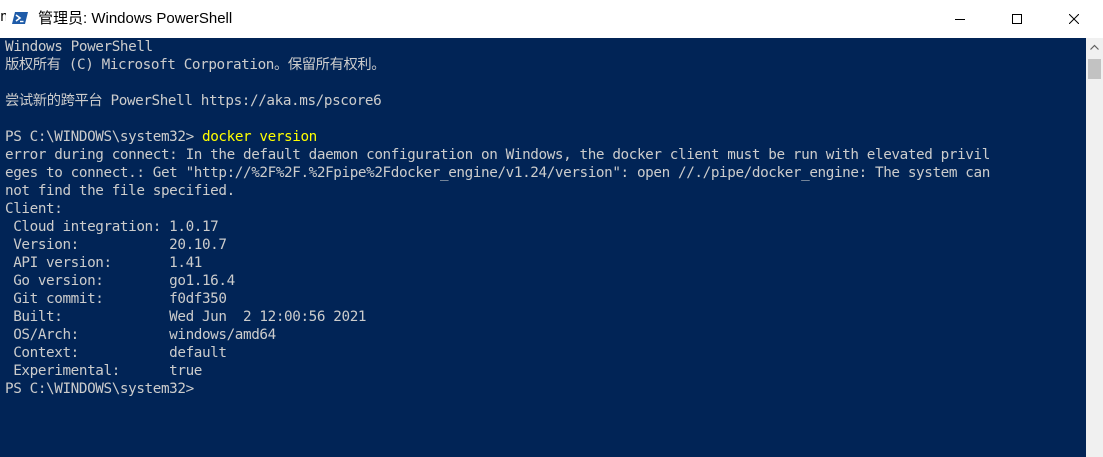 The image size is (1103, 457). I want to click on chevron-up-icon, so click(1094, 47).